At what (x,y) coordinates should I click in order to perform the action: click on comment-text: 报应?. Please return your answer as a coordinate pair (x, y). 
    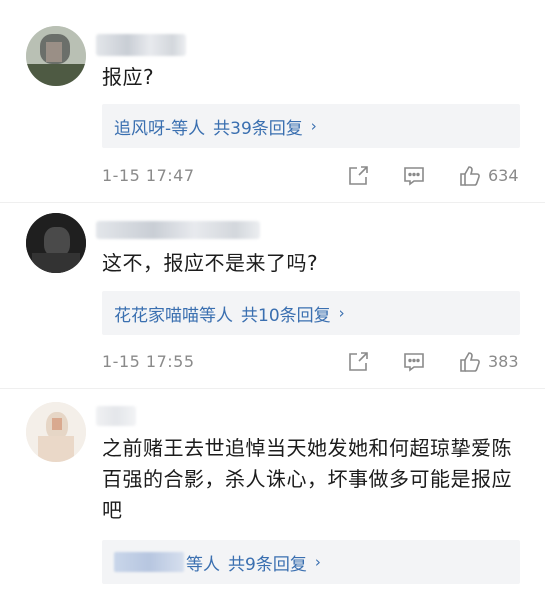
    Looking at the image, I should click on (128, 77).